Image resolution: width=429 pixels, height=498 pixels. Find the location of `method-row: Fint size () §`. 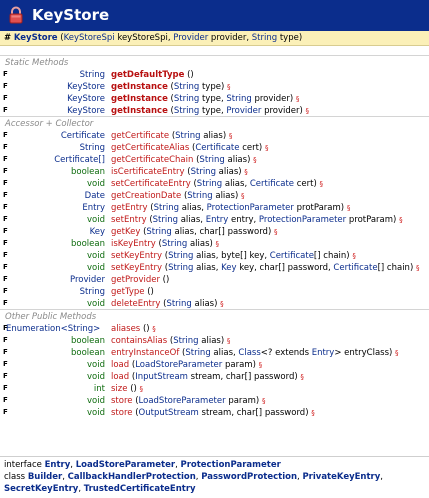

method-row: Fint size () § is located at coordinates (214, 389).